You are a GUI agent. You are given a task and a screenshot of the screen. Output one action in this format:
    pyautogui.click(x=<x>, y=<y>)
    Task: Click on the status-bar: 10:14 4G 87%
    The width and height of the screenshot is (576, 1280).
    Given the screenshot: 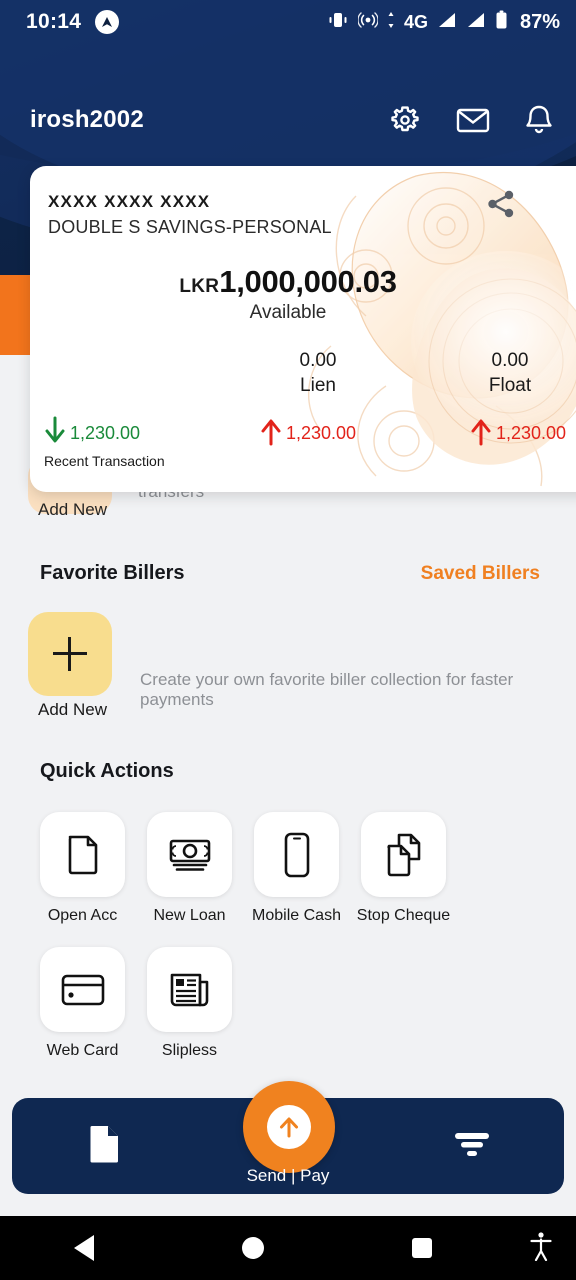 What is the action you would take?
    pyautogui.click(x=288, y=22)
    